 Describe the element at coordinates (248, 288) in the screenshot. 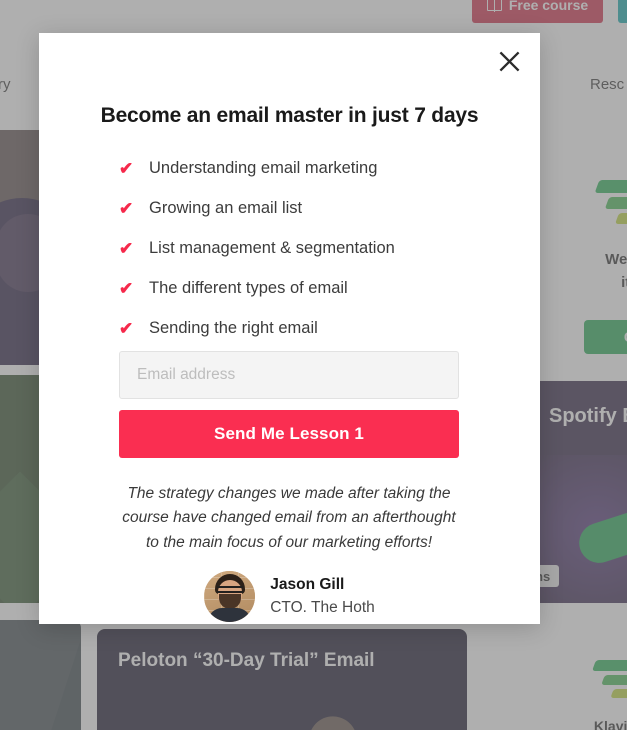

I see `benefit-label: The different types of email` at that location.